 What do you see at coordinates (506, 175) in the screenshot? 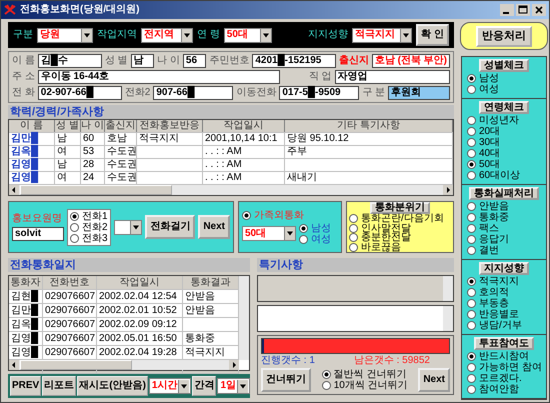
I see `radio-button: 60대이상` at bounding box center [506, 175].